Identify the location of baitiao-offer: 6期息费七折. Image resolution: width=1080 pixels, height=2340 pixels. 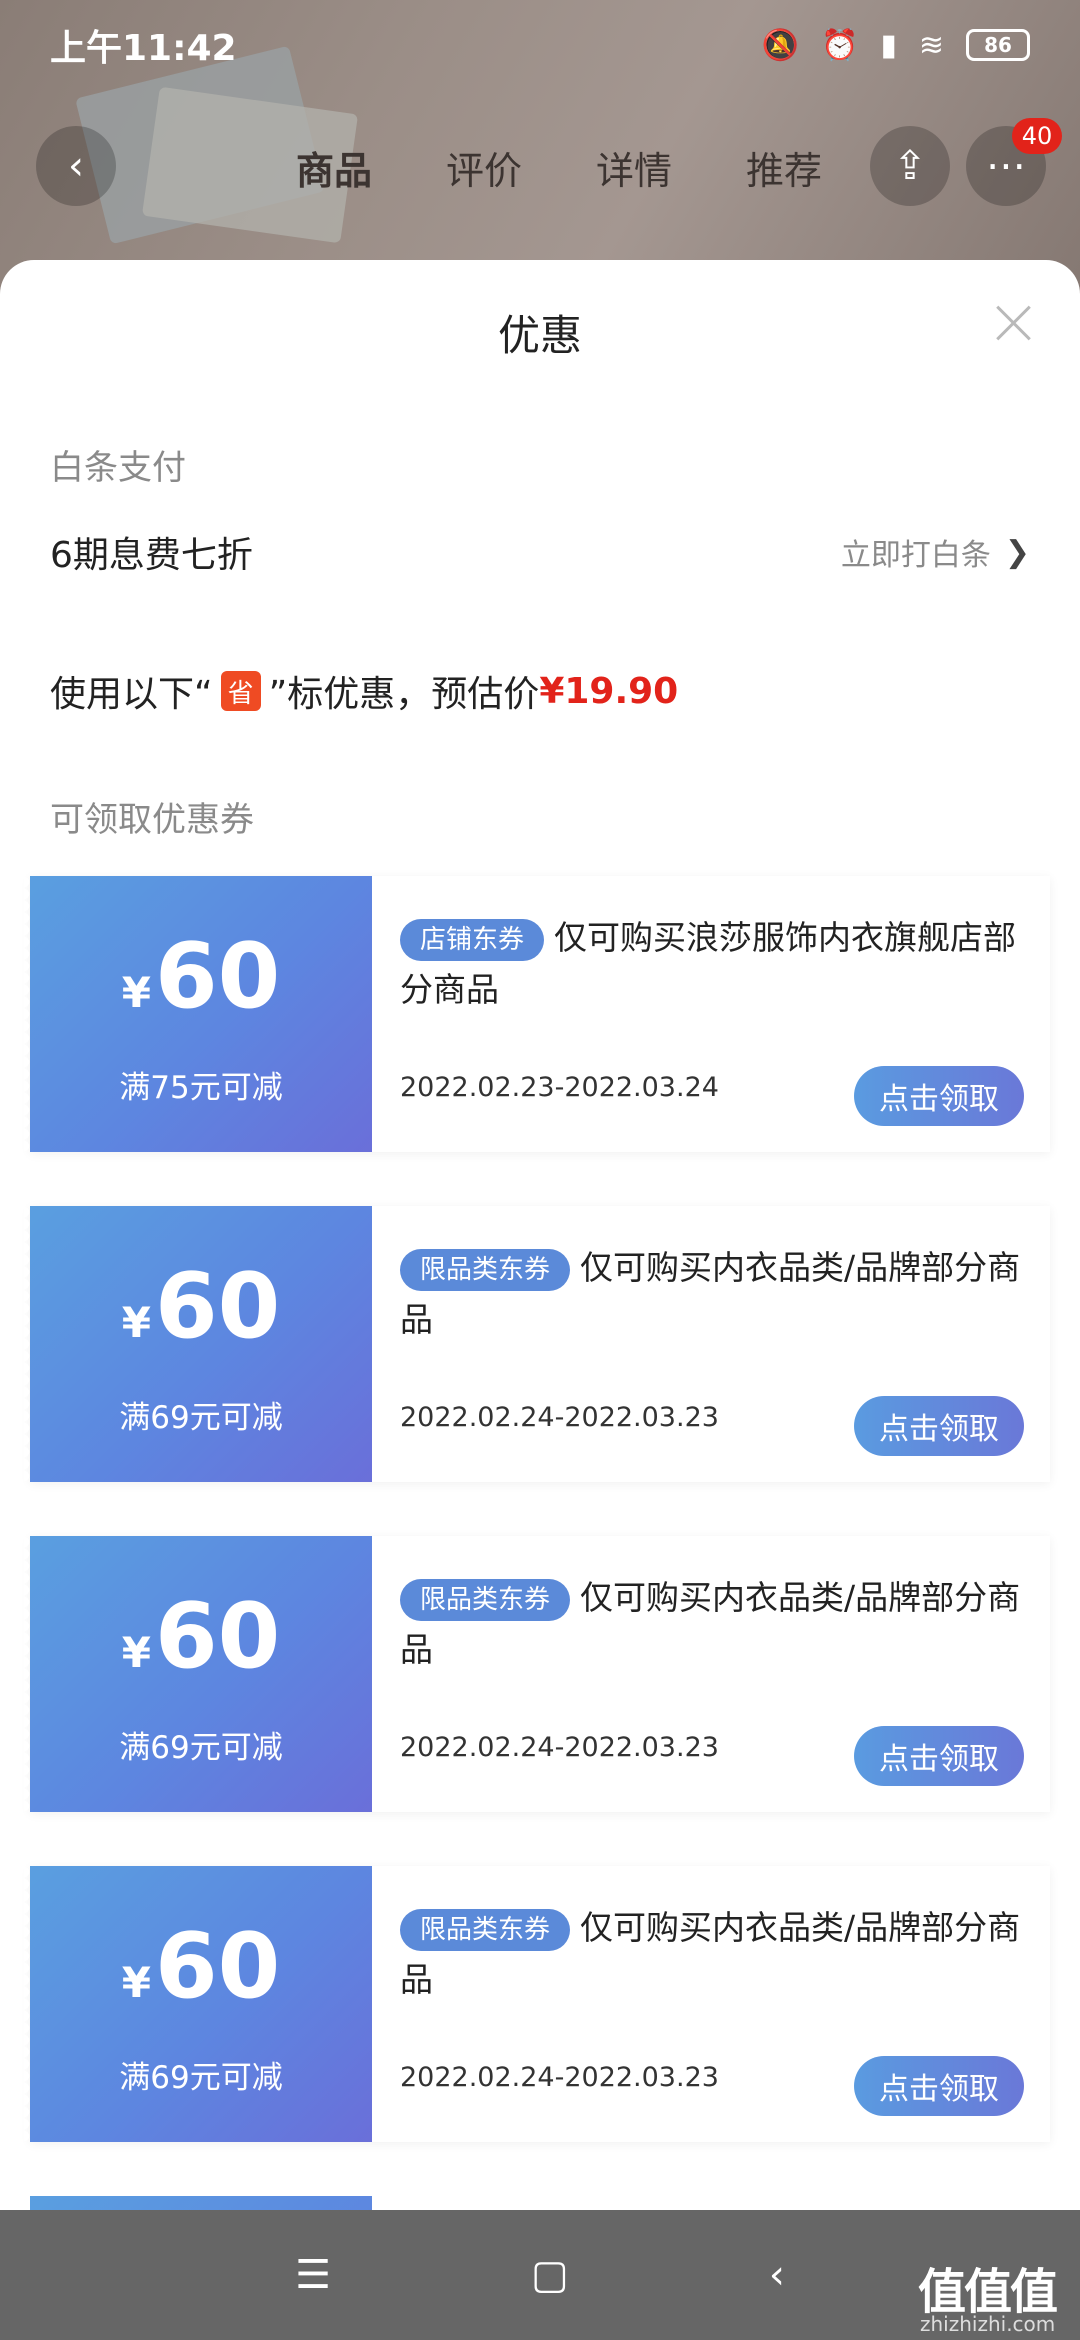
(151, 555).